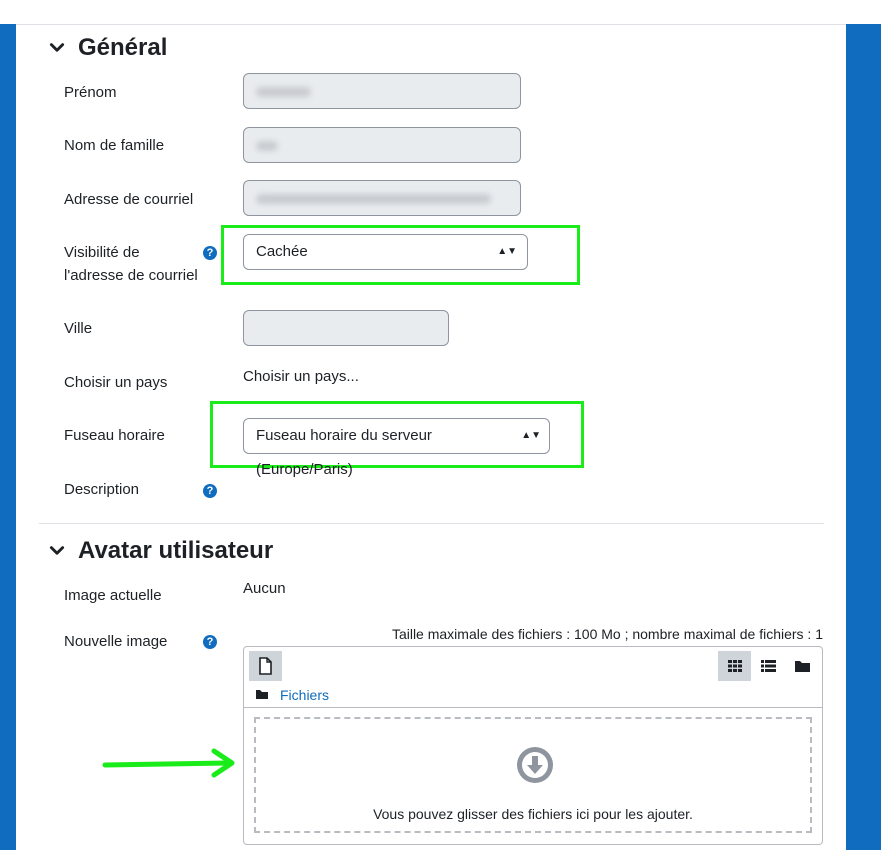 Image resolution: width=881 pixels, height=850 pixels. What do you see at coordinates (129, 199) in the screenshot?
I see `email-label: Adresse de courriel` at bounding box center [129, 199].